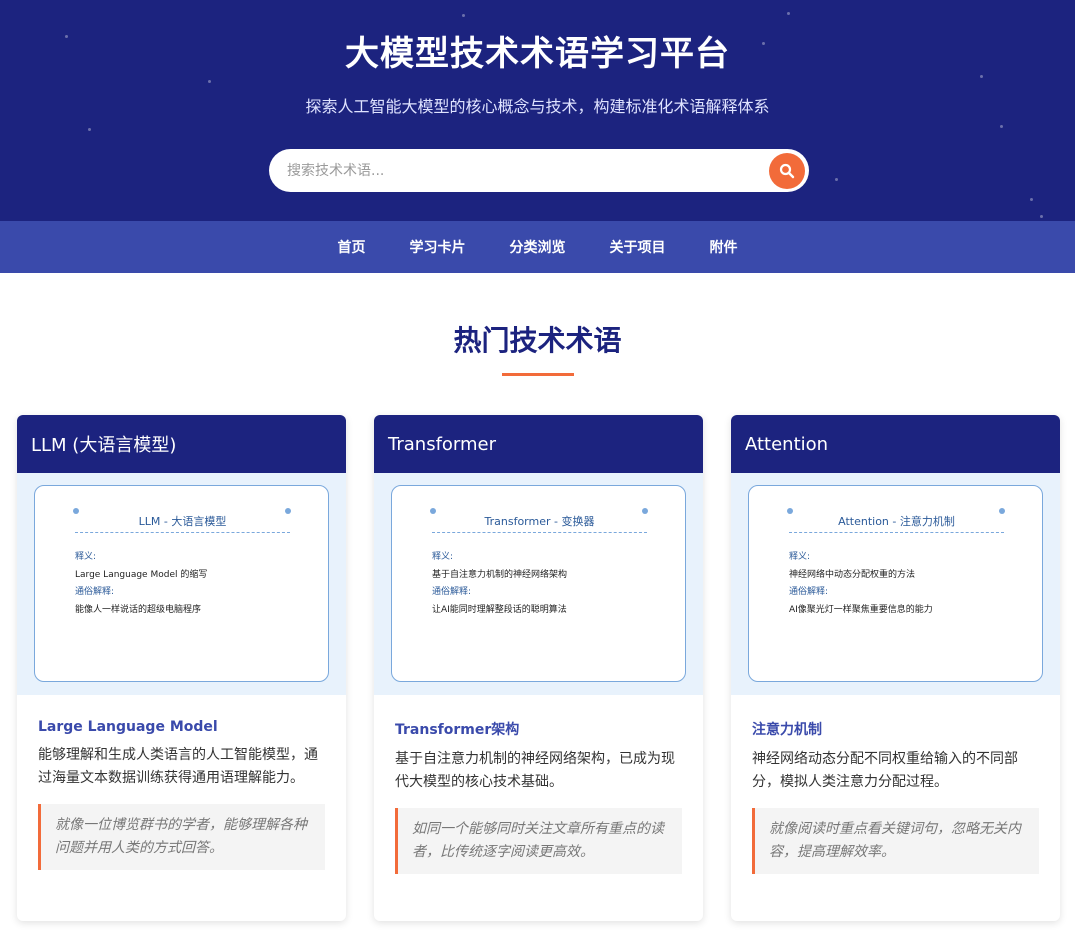 The image size is (1075, 934). I want to click on main-nav: 首页 学习卡片 分类浏览 关于项目 附件, so click(537, 247).